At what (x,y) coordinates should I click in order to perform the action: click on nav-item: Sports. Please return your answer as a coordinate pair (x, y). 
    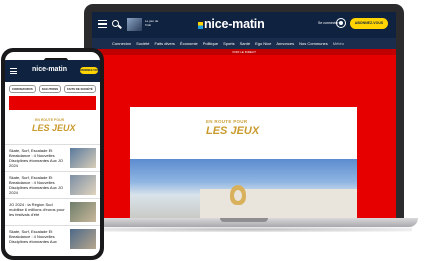
    Looking at the image, I should click on (229, 43).